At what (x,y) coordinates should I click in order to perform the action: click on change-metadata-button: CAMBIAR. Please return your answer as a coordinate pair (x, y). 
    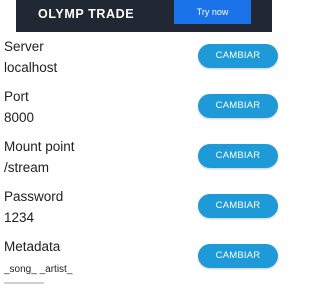
    Looking at the image, I should click on (238, 256).